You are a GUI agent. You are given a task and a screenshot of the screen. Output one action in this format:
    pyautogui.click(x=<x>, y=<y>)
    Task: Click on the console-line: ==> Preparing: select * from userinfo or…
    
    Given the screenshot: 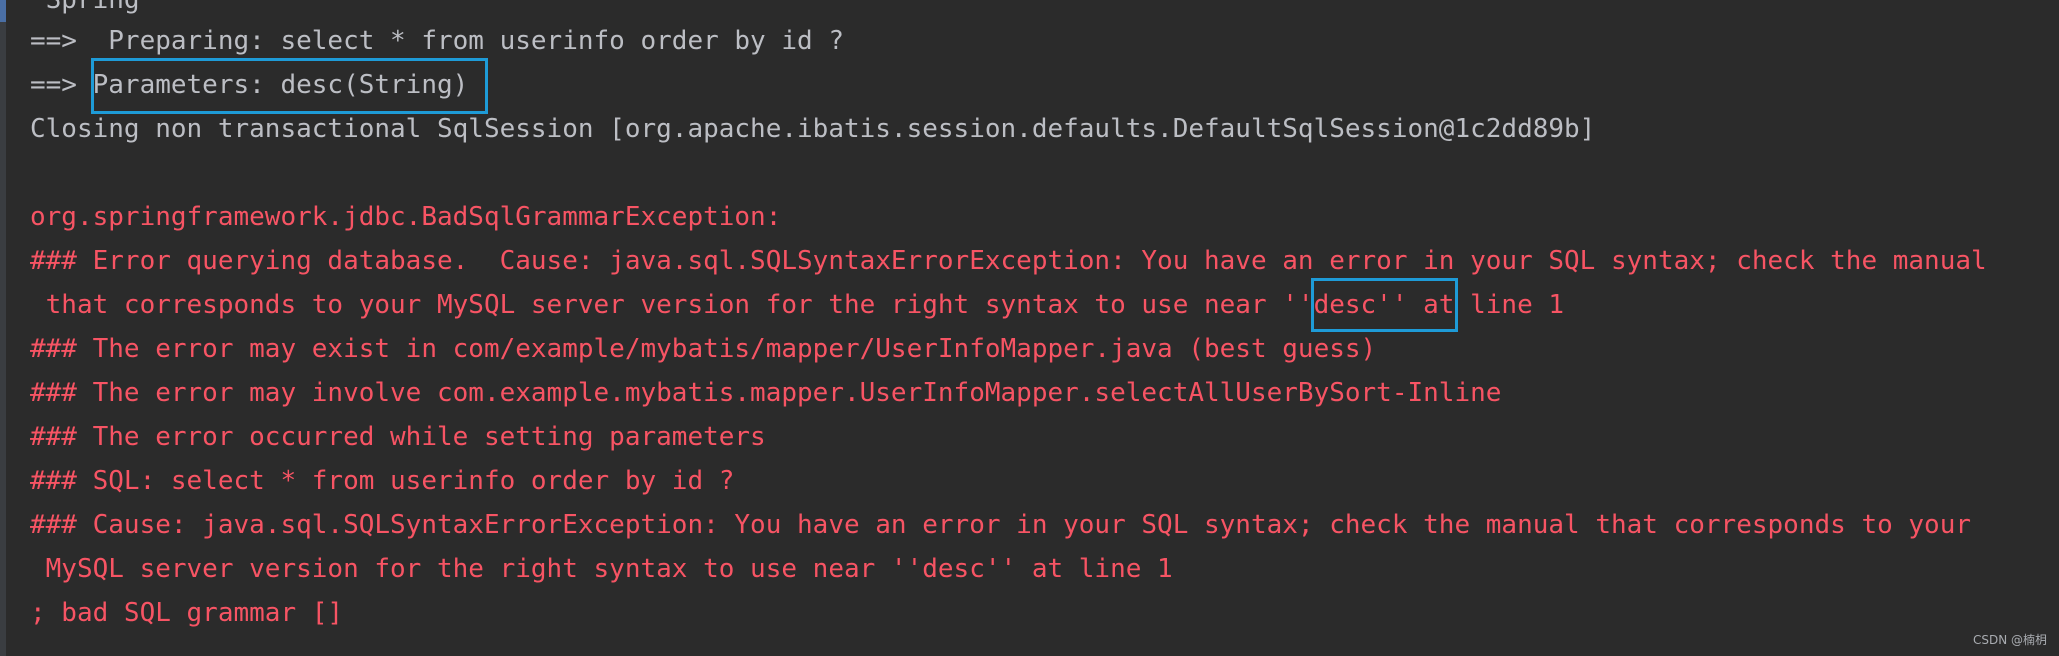 What is the action you would take?
    pyautogui.click(x=437, y=41)
    